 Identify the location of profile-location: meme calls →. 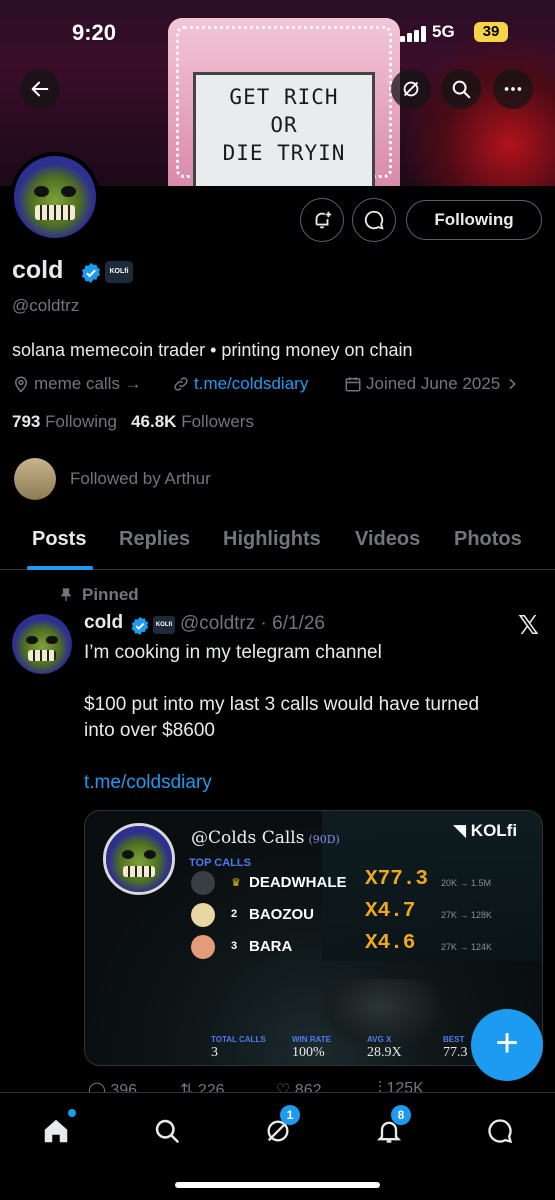
(77, 384).